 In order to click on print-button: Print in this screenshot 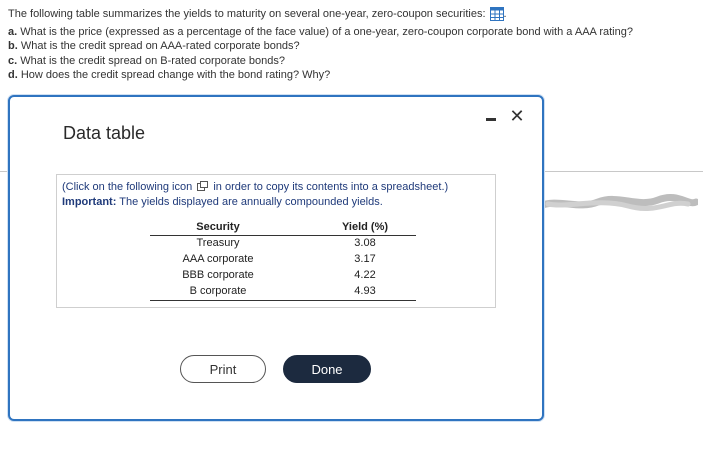, I will do `click(223, 369)`.